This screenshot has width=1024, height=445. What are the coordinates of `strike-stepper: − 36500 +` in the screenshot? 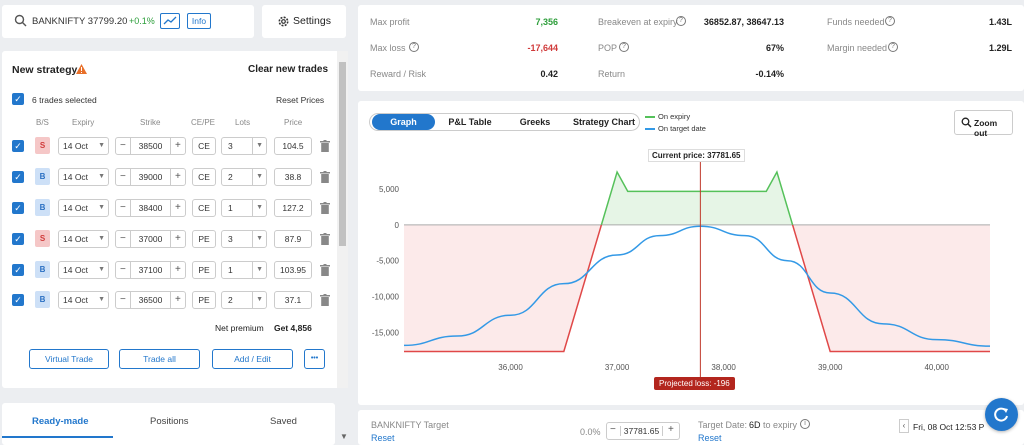 It's located at (150, 300).